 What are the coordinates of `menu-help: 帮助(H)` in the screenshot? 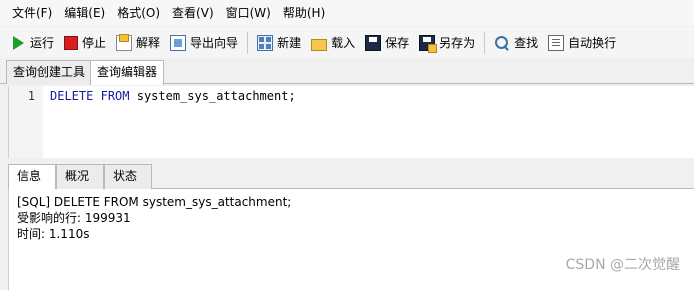 It's located at (304, 13).